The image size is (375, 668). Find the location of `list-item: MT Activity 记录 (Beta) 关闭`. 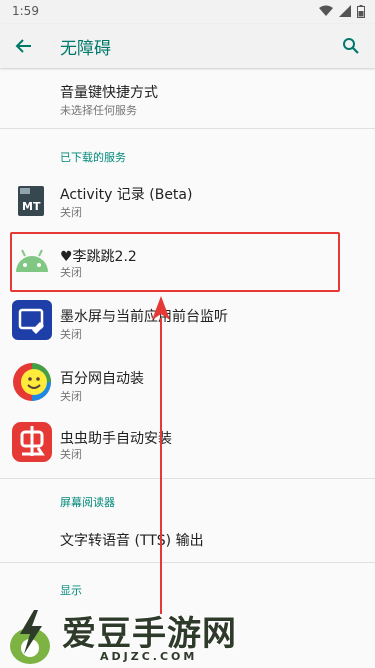

list-item: MT Activity 记录 (Beta) 关闭 is located at coordinates (187, 200).